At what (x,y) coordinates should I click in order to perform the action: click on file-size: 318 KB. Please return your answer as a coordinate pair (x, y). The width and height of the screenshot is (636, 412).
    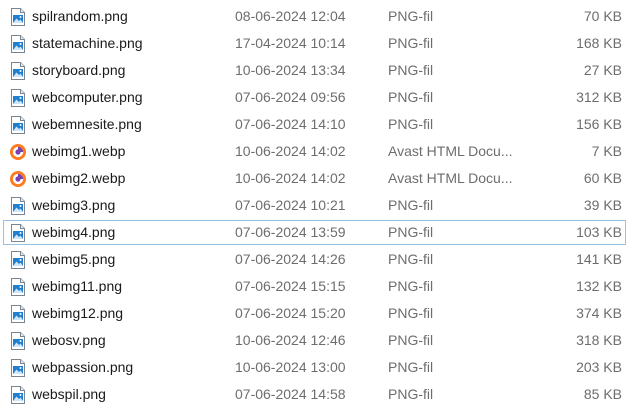
    Looking at the image, I should click on (599, 340).